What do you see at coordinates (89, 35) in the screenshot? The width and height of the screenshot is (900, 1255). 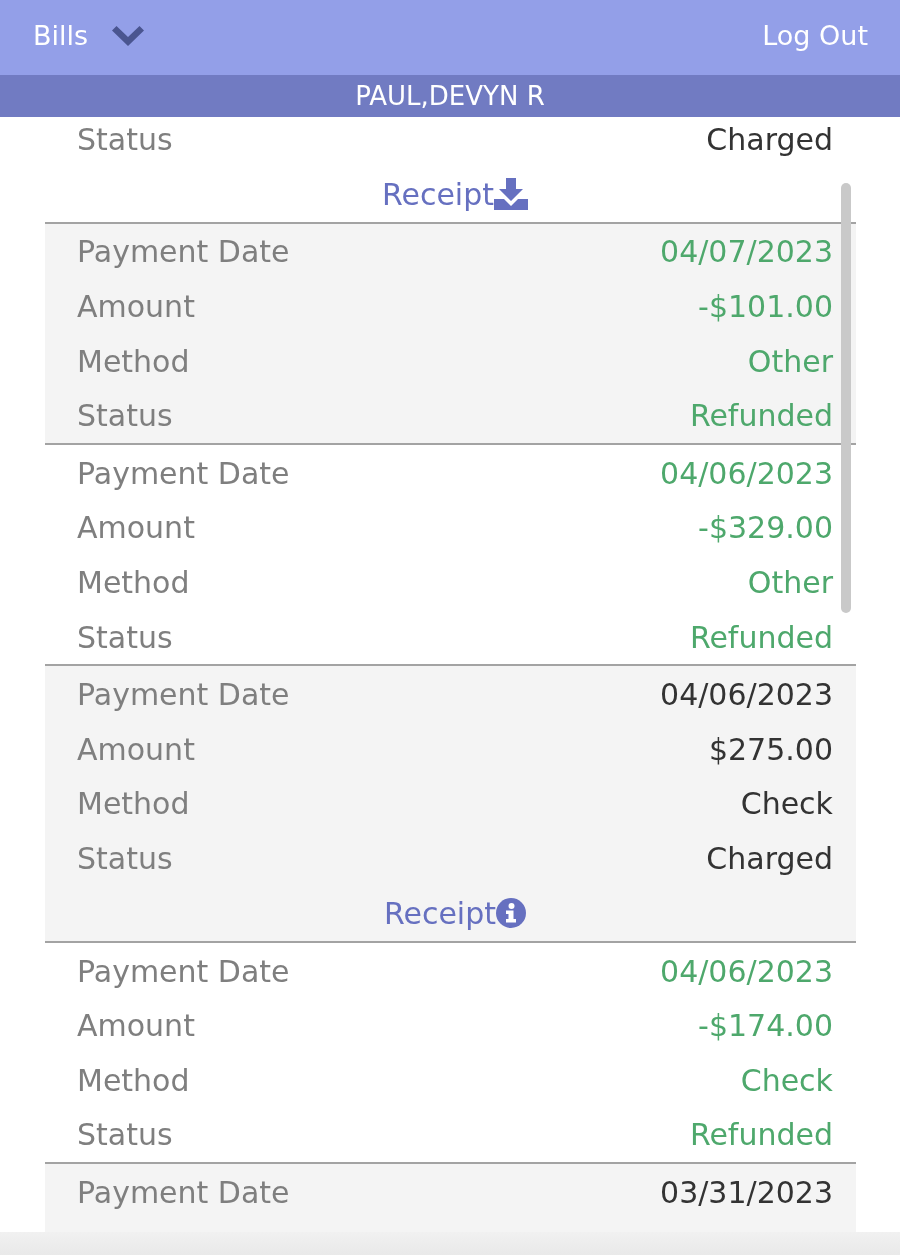 I see `bills-menu-button: Bills` at bounding box center [89, 35].